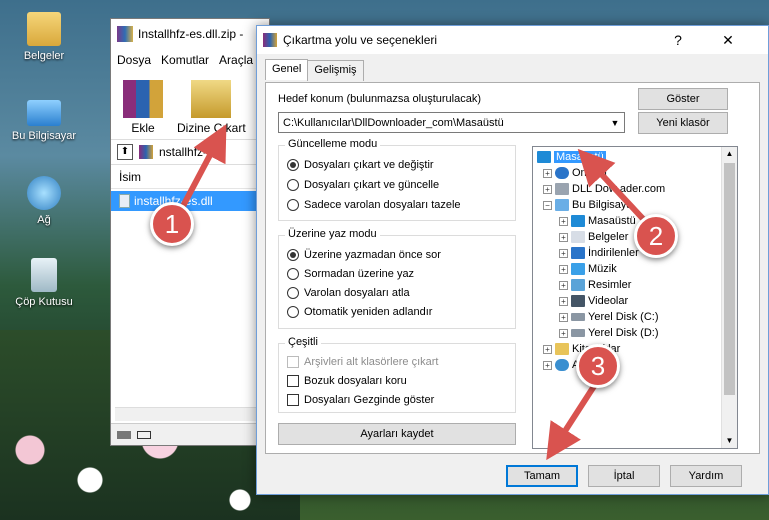 This screenshot has height=520, width=769. Describe the element at coordinates (615, 122) in the screenshot. I see `chevron-down-icon: ▼` at that location.